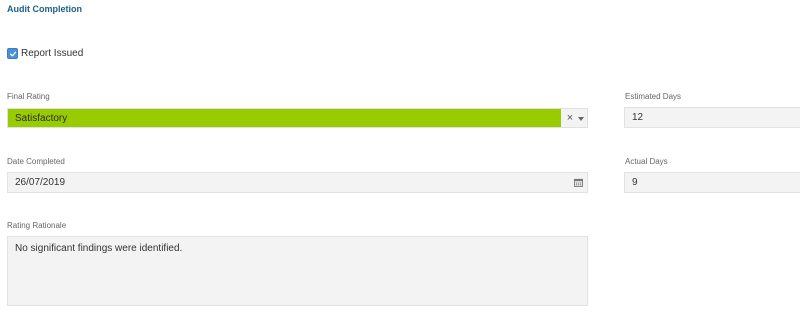 The width and height of the screenshot is (800, 315). What do you see at coordinates (653, 96) in the screenshot?
I see `estimated-days-label: Estimated Days` at bounding box center [653, 96].